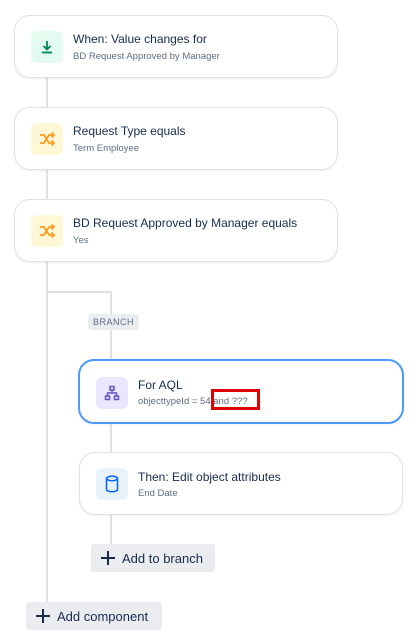 This screenshot has width=418, height=640. I want to click on condition-title: BD Request Approved by Manager equals, so click(185, 223).